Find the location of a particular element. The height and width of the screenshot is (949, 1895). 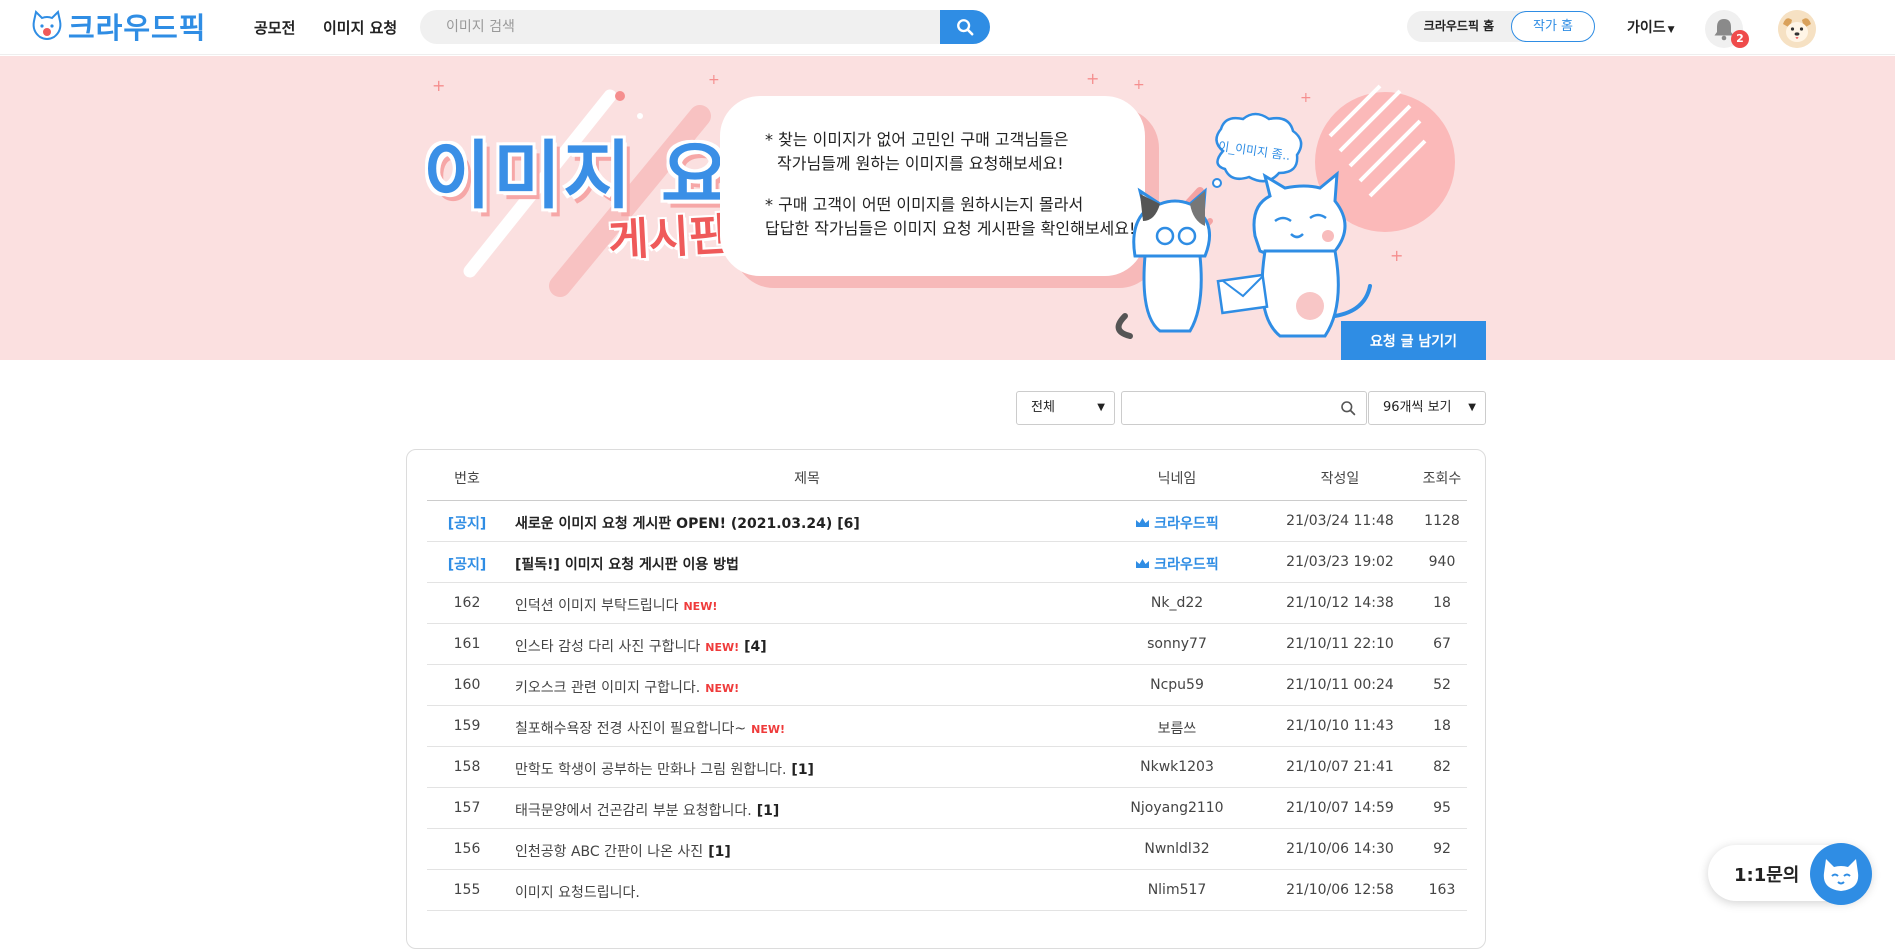

row-title-cell: 인덕션 이미지 부탁드립니다 NEW! is located at coordinates (616, 605).